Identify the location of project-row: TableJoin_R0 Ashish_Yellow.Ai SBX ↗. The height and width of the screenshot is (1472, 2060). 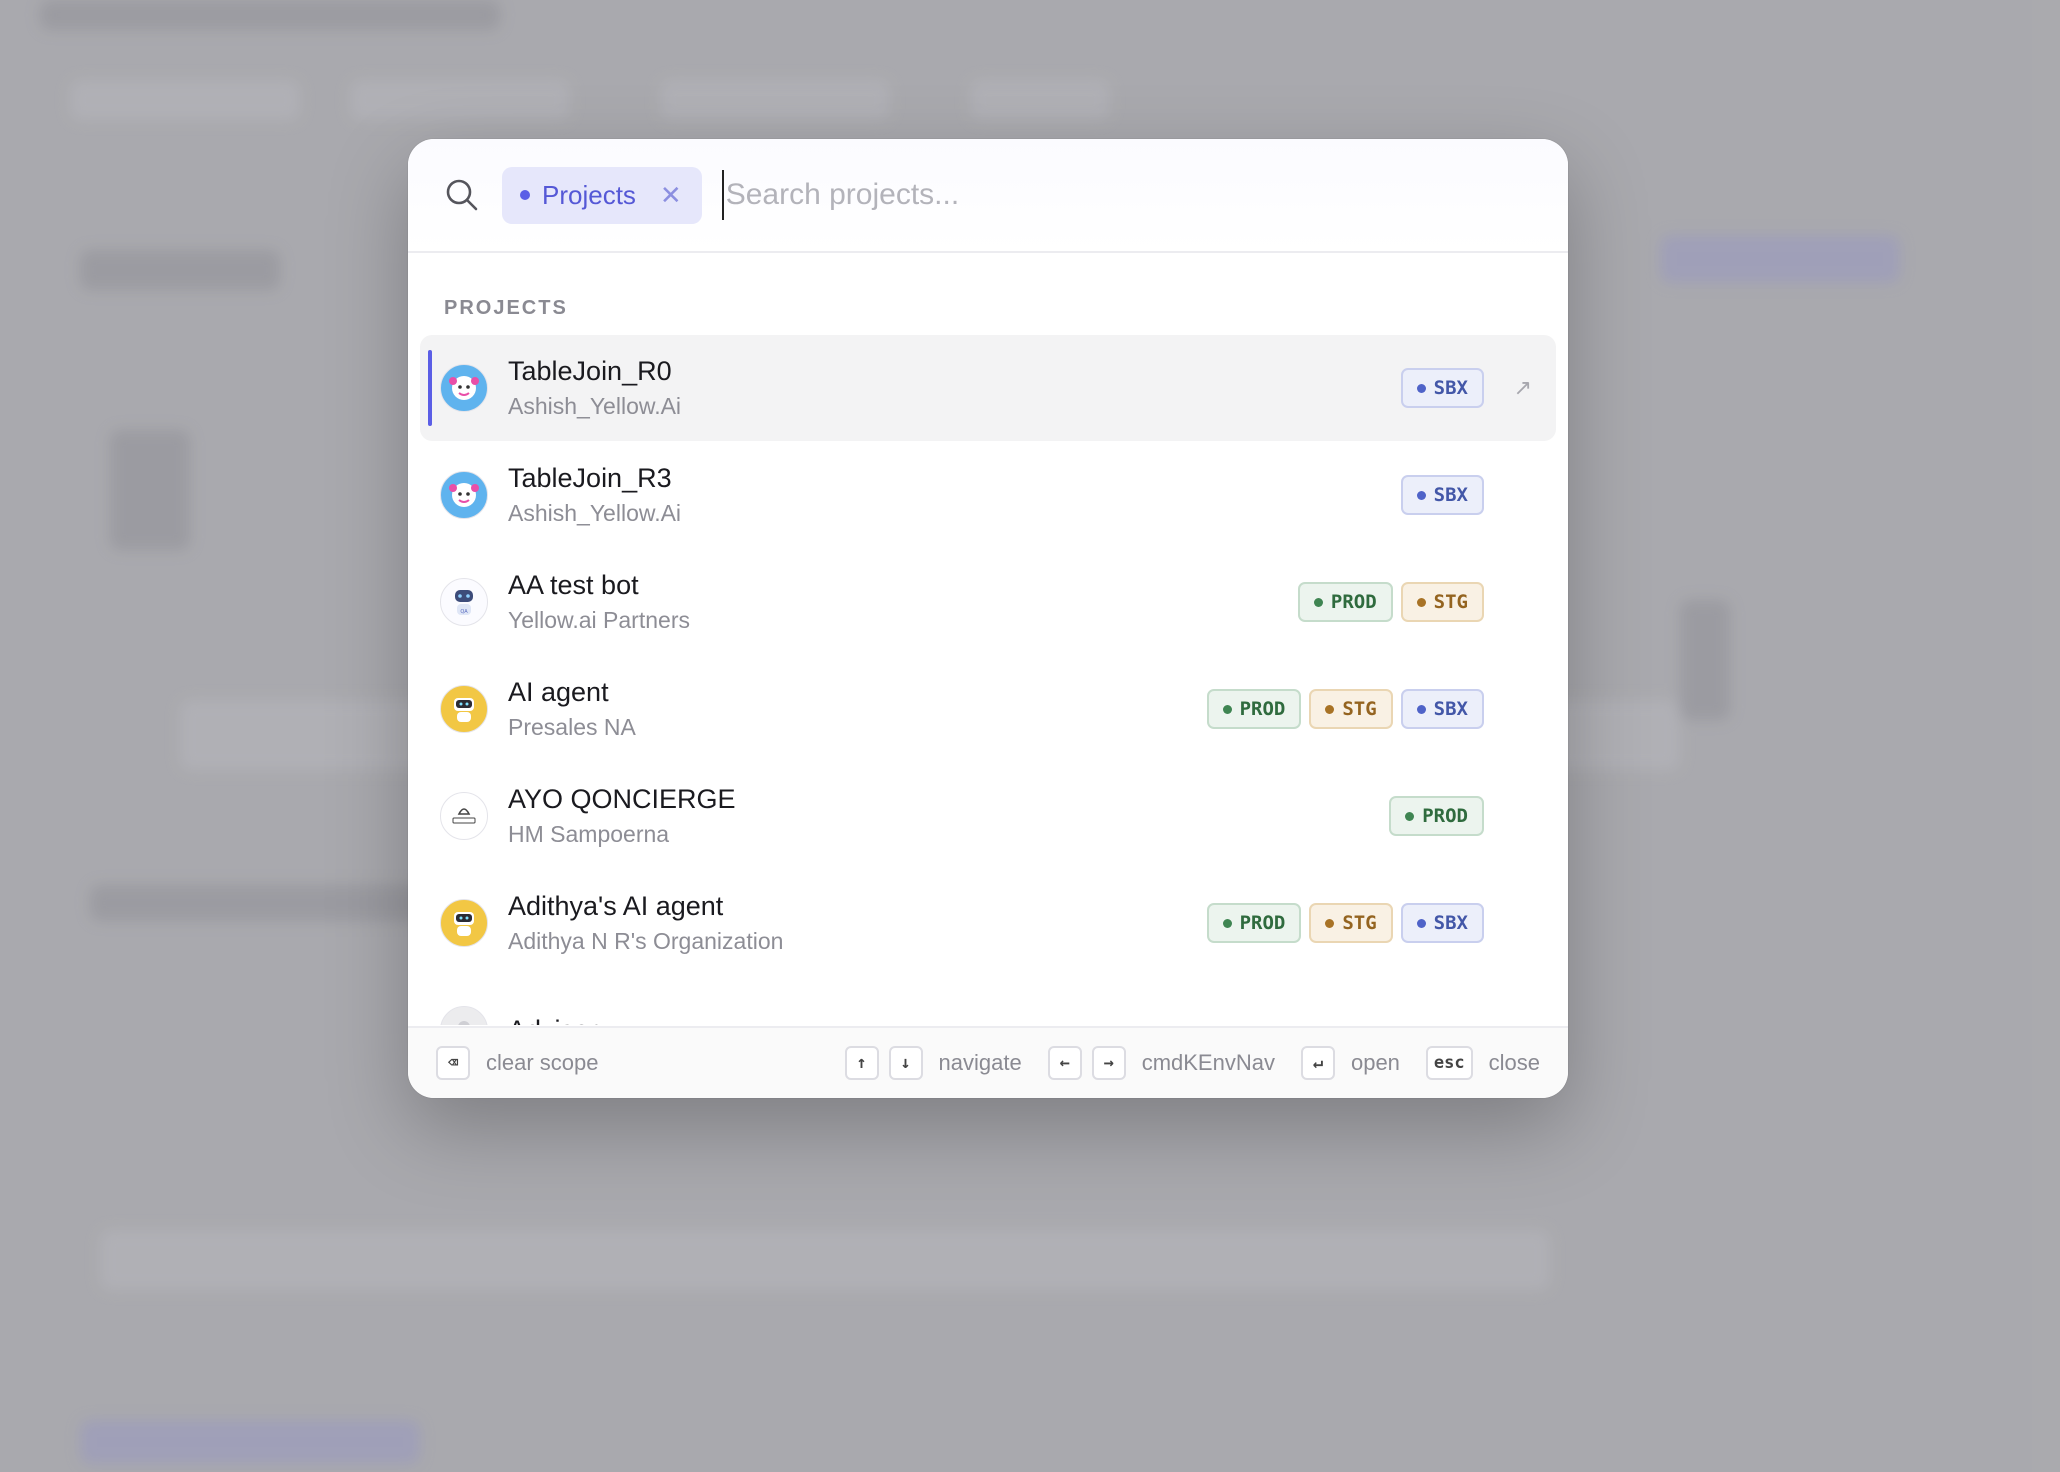
(988, 388).